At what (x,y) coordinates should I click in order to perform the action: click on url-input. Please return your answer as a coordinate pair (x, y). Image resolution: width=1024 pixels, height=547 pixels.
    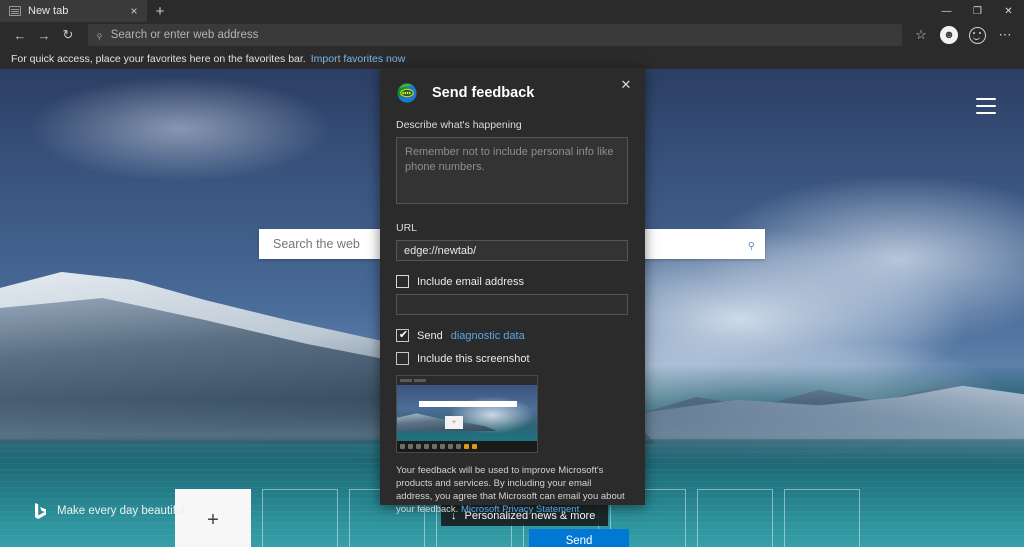
    Looking at the image, I should click on (512, 250).